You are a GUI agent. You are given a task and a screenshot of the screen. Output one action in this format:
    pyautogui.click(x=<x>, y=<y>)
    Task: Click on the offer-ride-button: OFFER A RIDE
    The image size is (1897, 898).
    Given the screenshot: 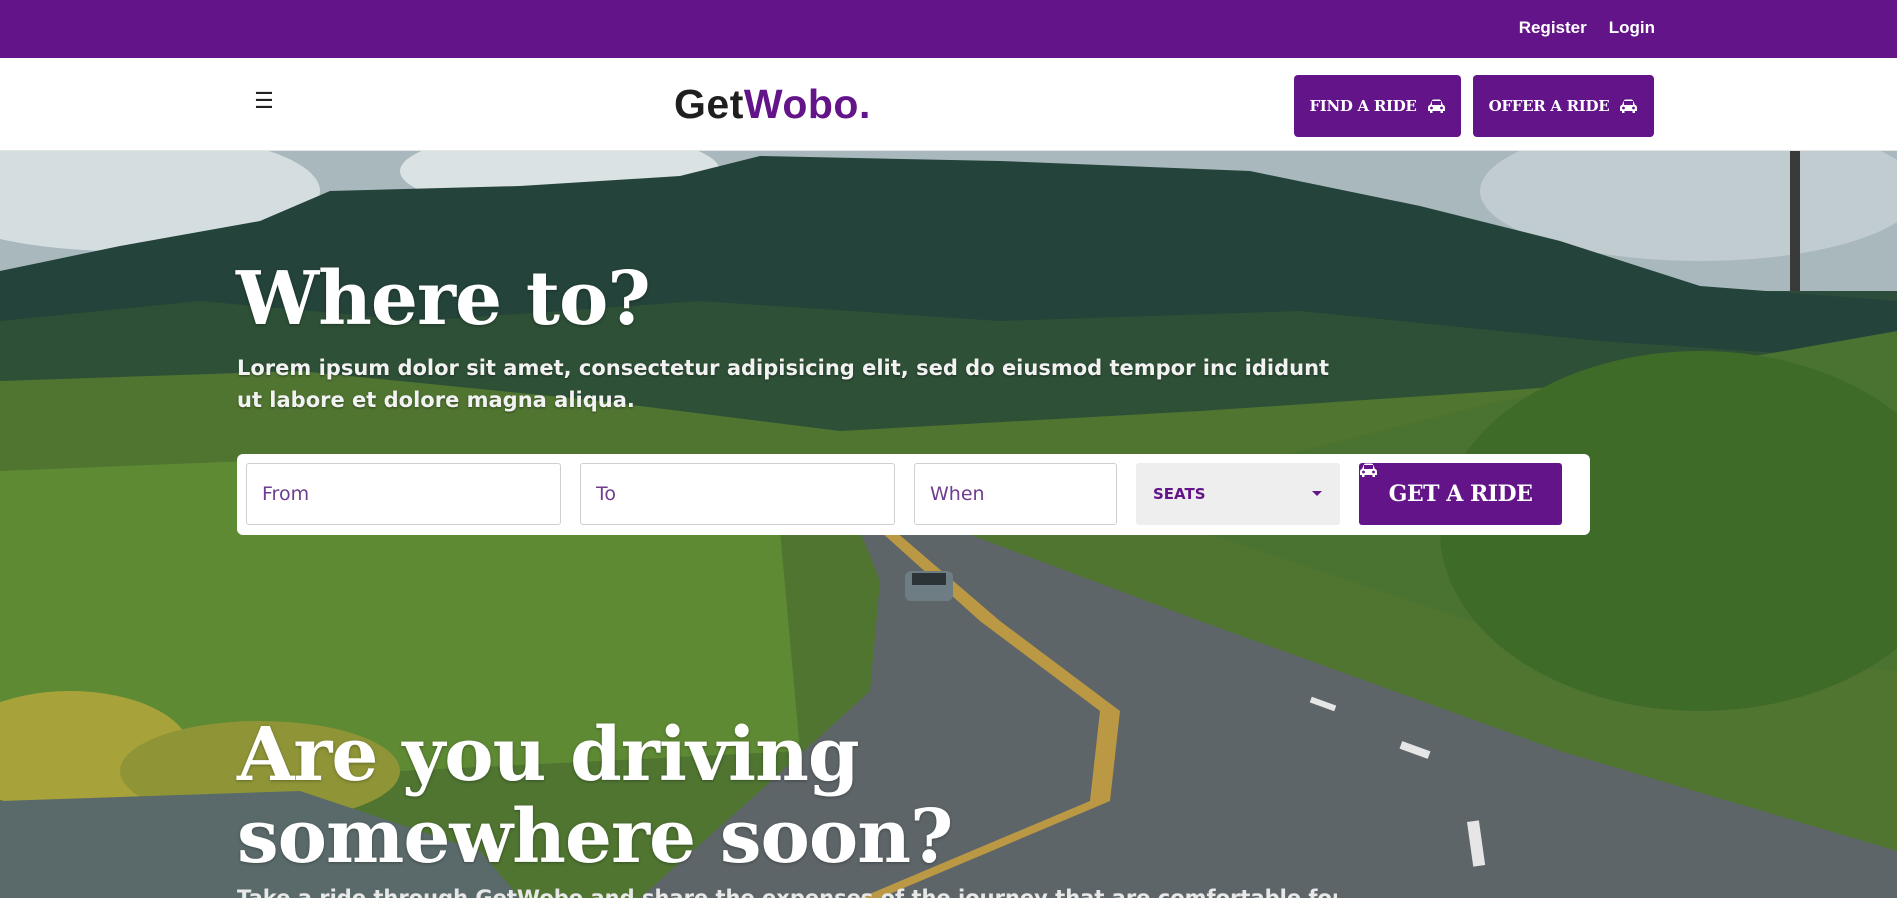 What is the action you would take?
    pyautogui.click(x=1563, y=106)
    